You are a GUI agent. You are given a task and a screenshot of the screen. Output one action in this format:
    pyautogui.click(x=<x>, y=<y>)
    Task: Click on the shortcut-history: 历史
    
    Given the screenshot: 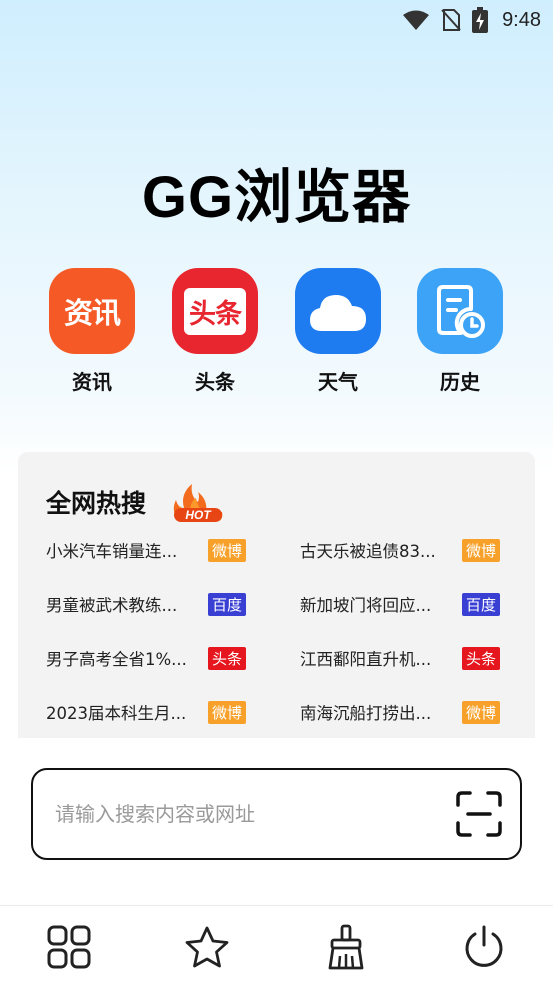 What is the action you would take?
    pyautogui.click(x=460, y=331)
    